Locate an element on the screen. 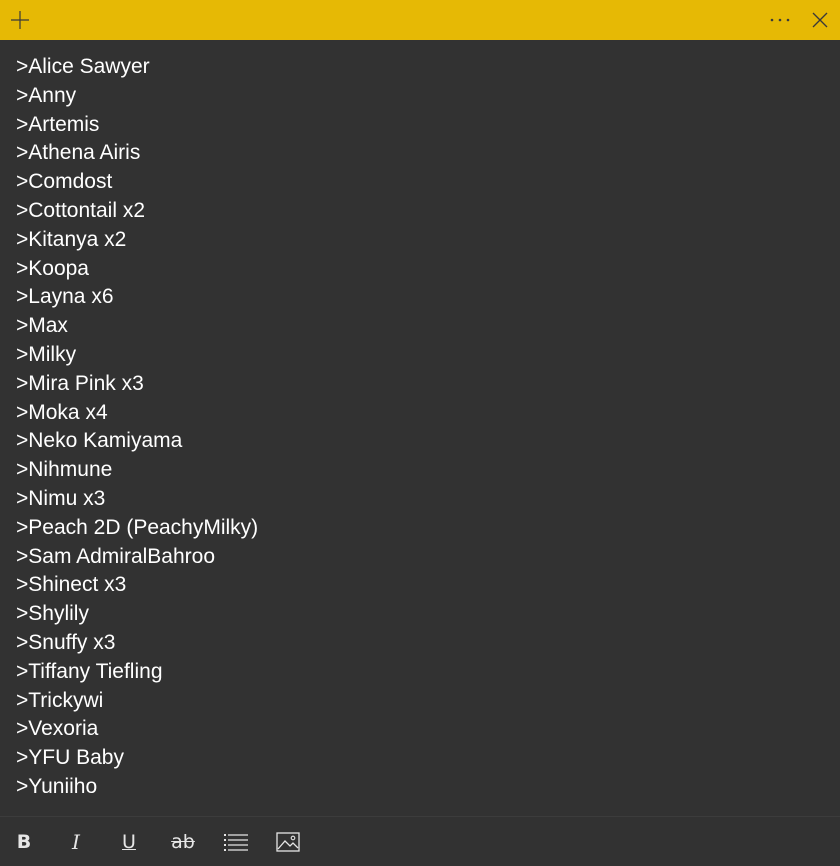 This screenshot has width=840, height=866. note-line: >Athena Airis is located at coordinates (78, 153).